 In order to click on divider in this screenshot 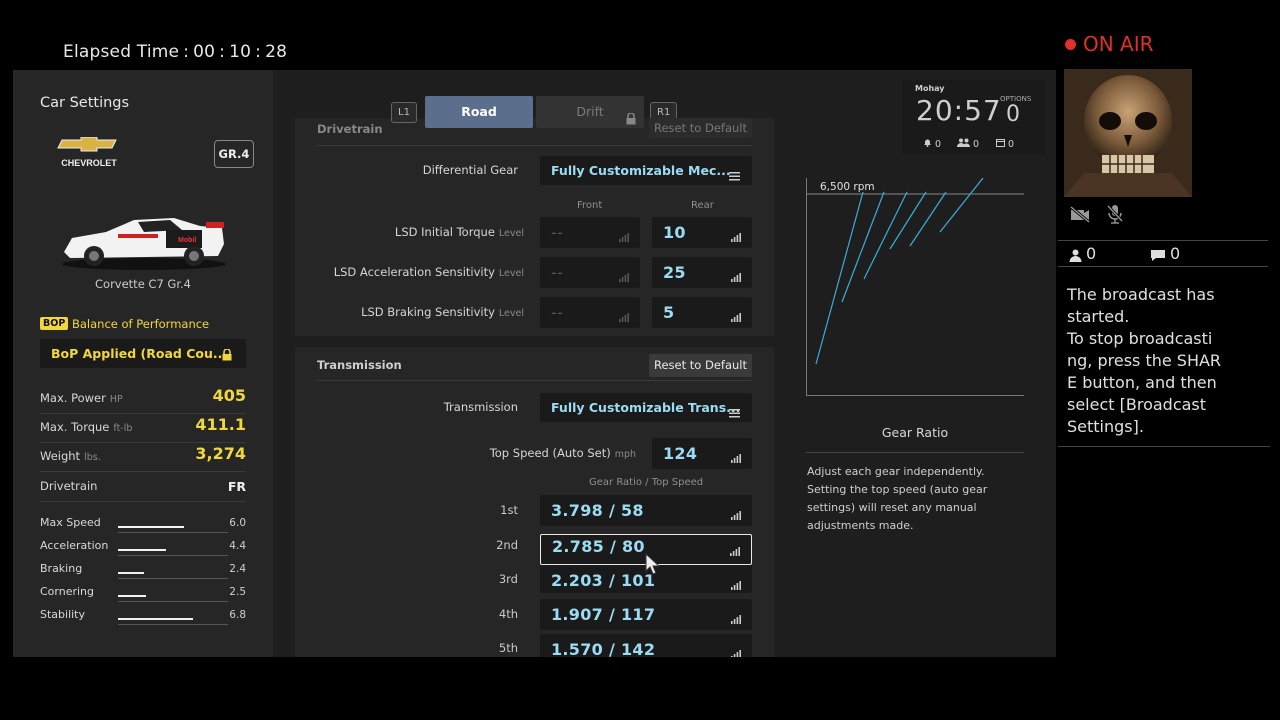, I will do `click(534, 145)`.